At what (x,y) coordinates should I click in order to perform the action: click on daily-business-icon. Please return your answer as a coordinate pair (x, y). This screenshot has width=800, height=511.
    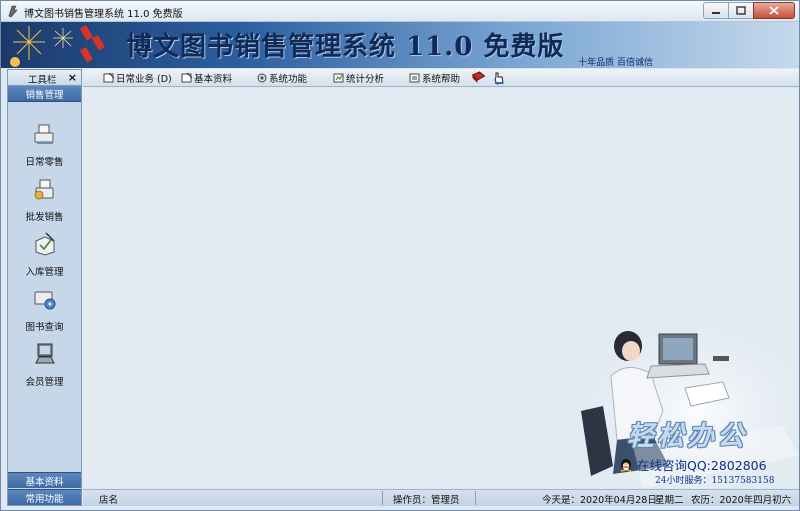
    Looking at the image, I should click on (109, 77).